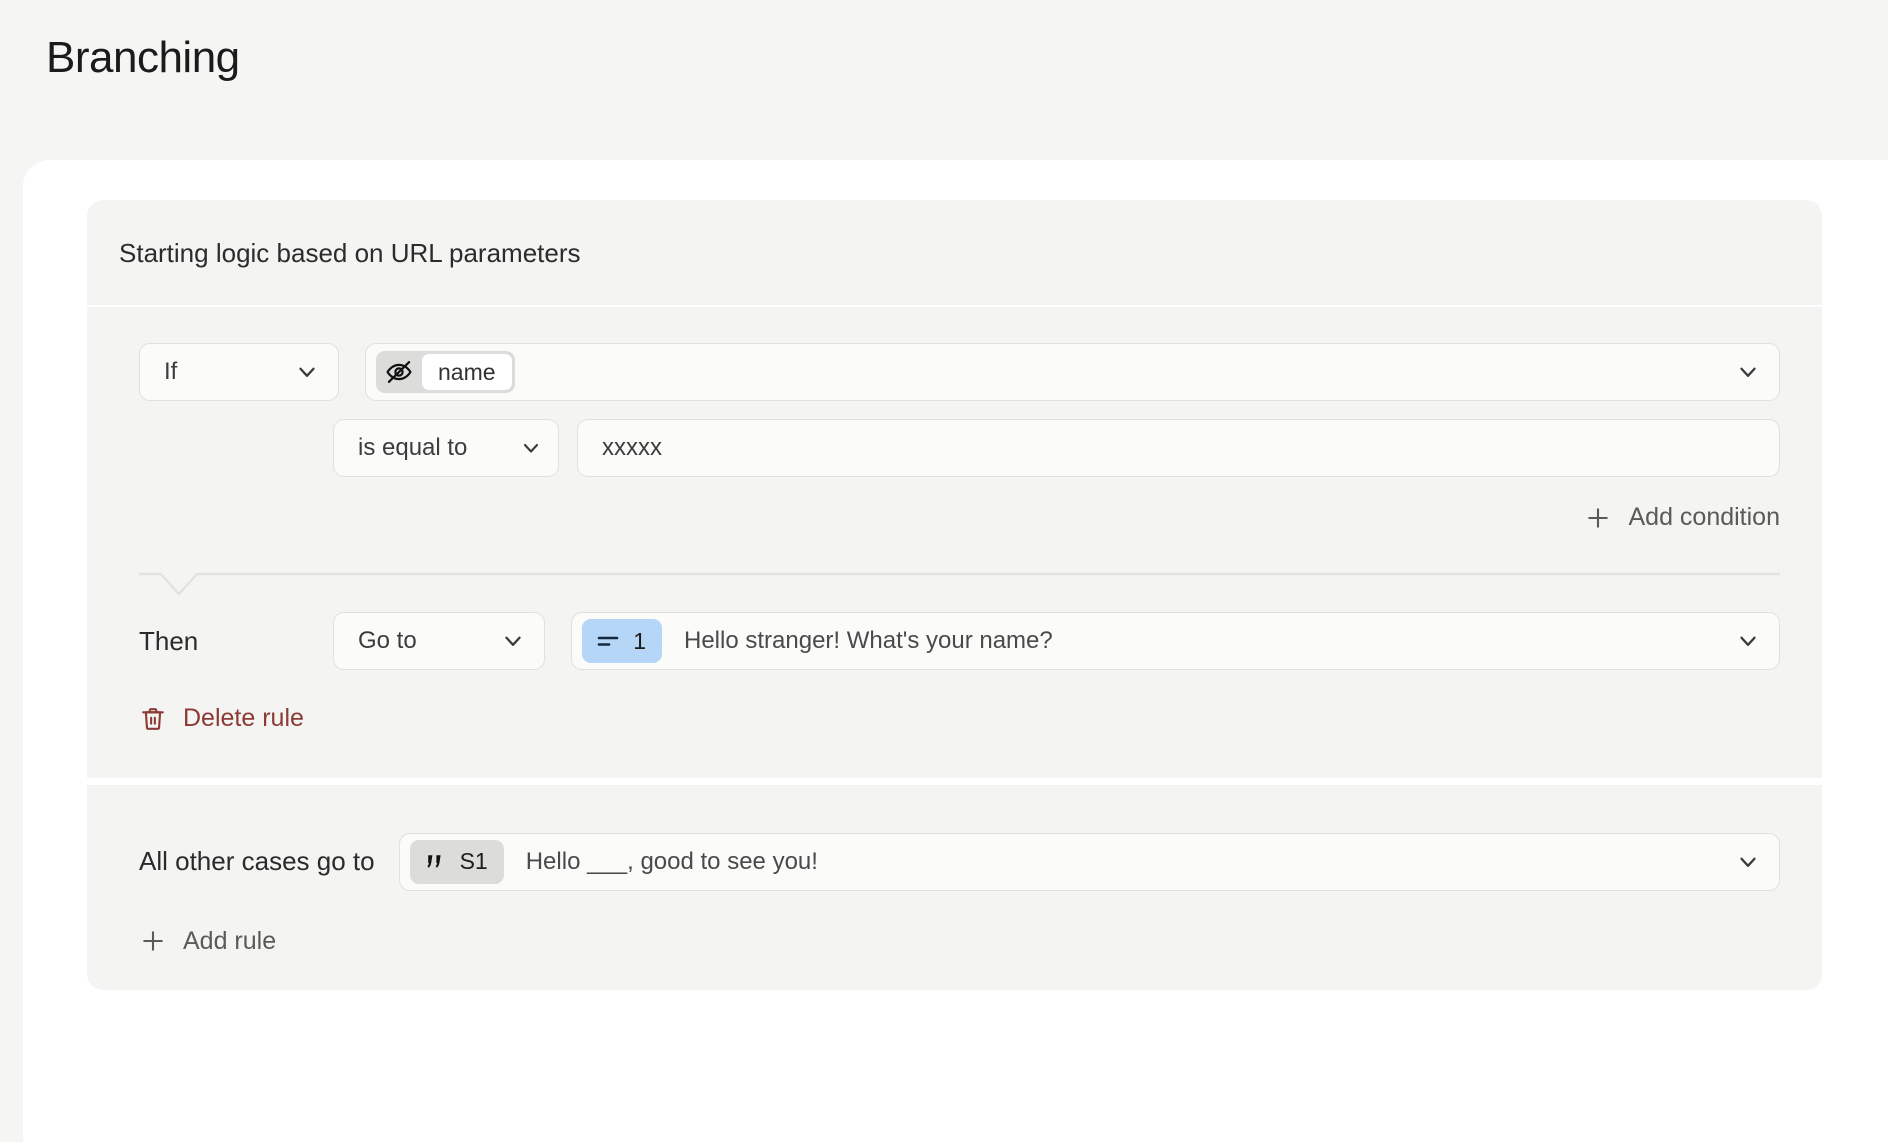 The height and width of the screenshot is (1142, 1888). I want to click on page-header: Branching, so click(944, 80).